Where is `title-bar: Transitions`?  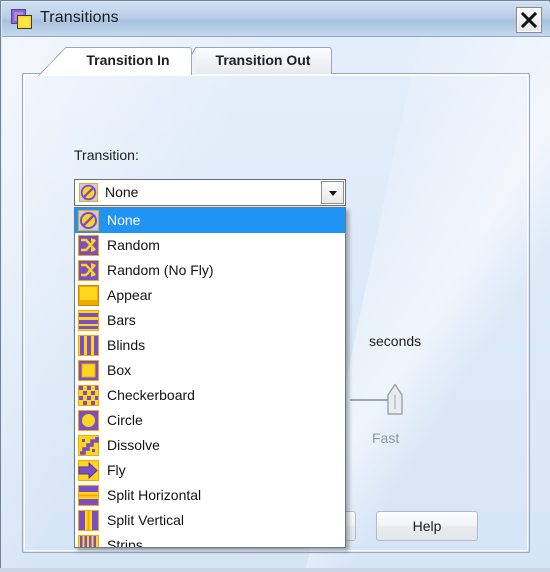 title-bar: Transitions is located at coordinates (276, 19).